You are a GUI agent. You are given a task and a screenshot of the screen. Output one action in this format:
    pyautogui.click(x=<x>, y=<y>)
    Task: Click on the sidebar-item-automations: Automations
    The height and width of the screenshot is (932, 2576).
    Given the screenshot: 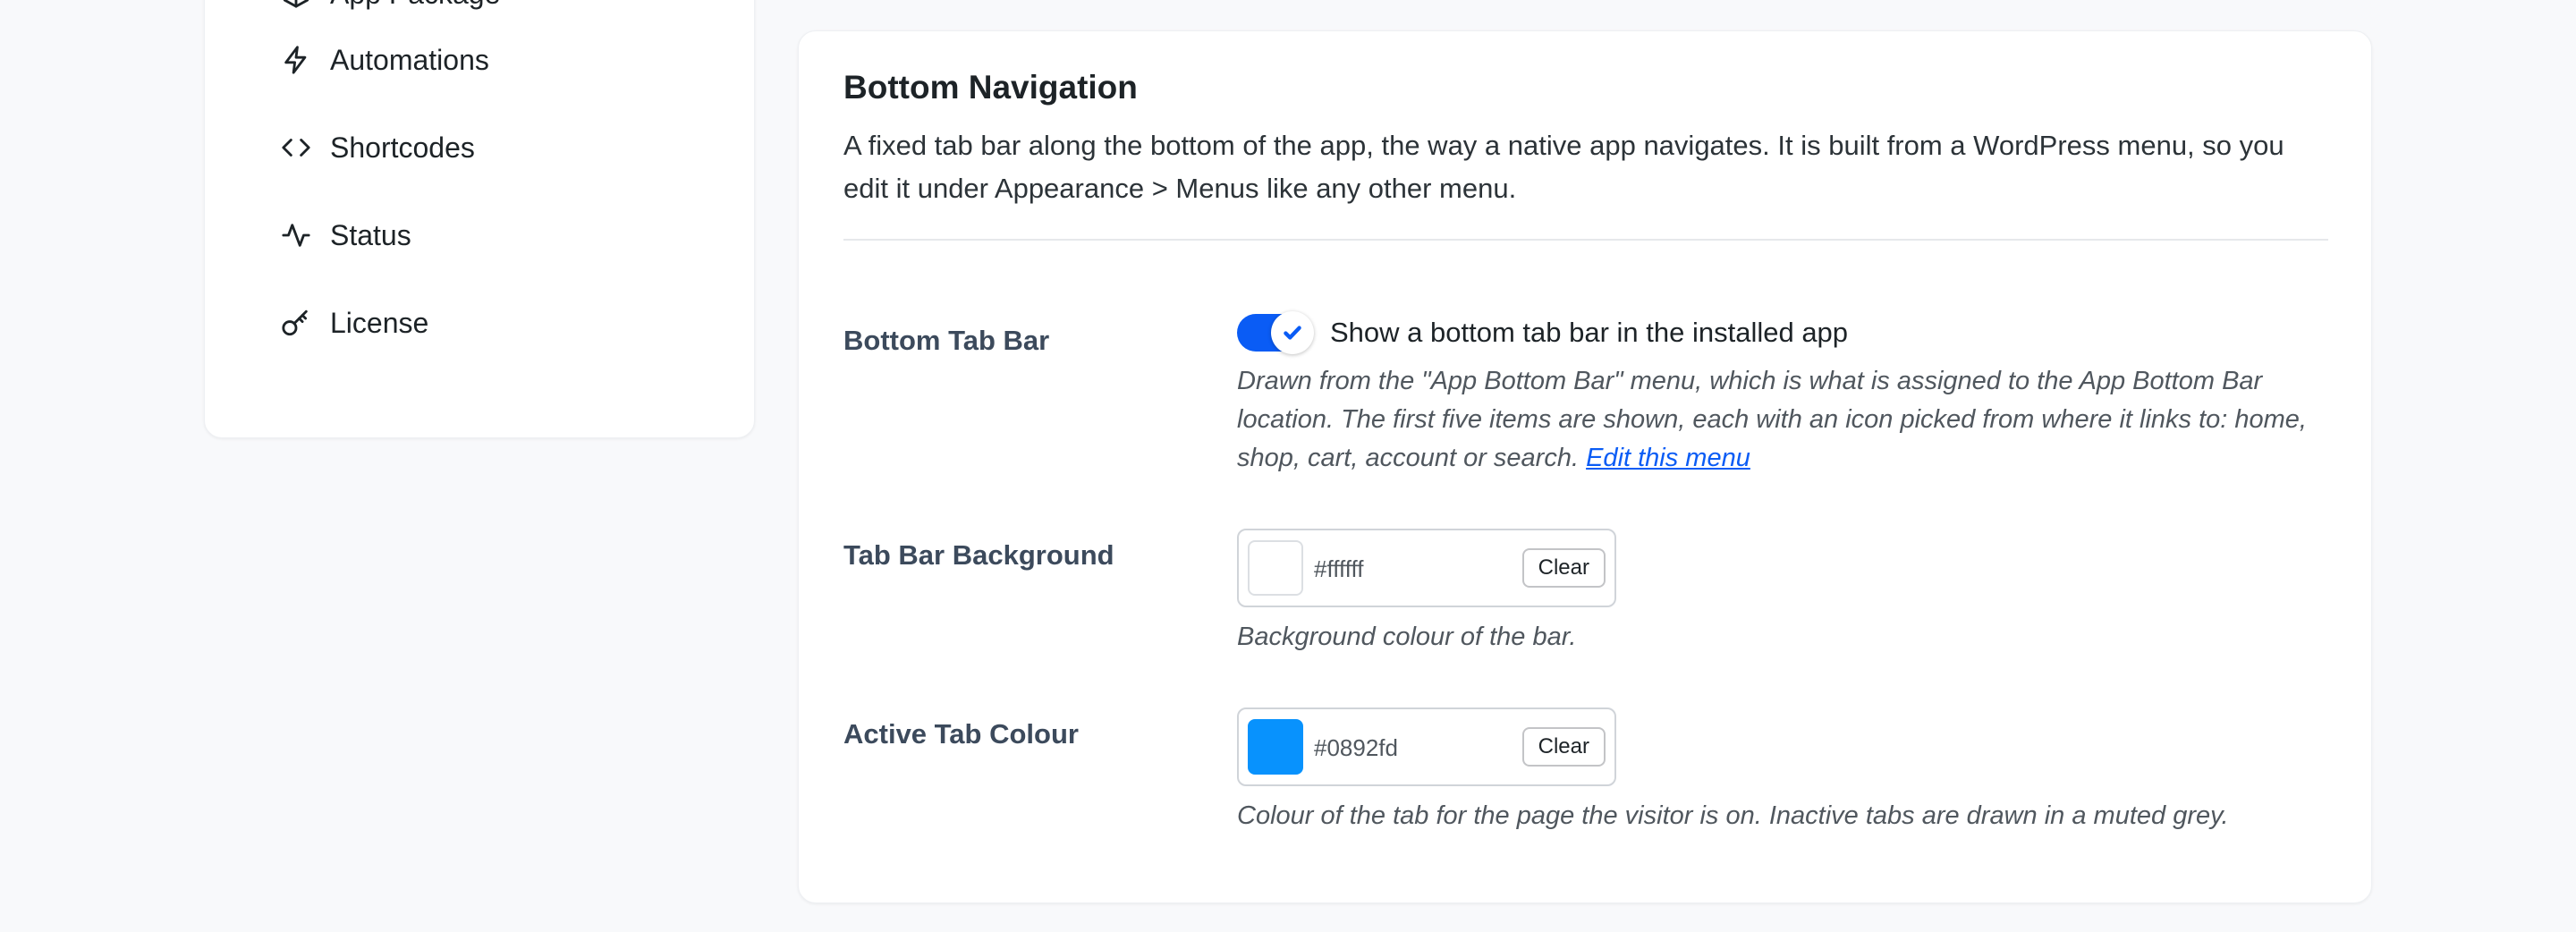 What is the action you would take?
    pyautogui.click(x=384, y=60)
    